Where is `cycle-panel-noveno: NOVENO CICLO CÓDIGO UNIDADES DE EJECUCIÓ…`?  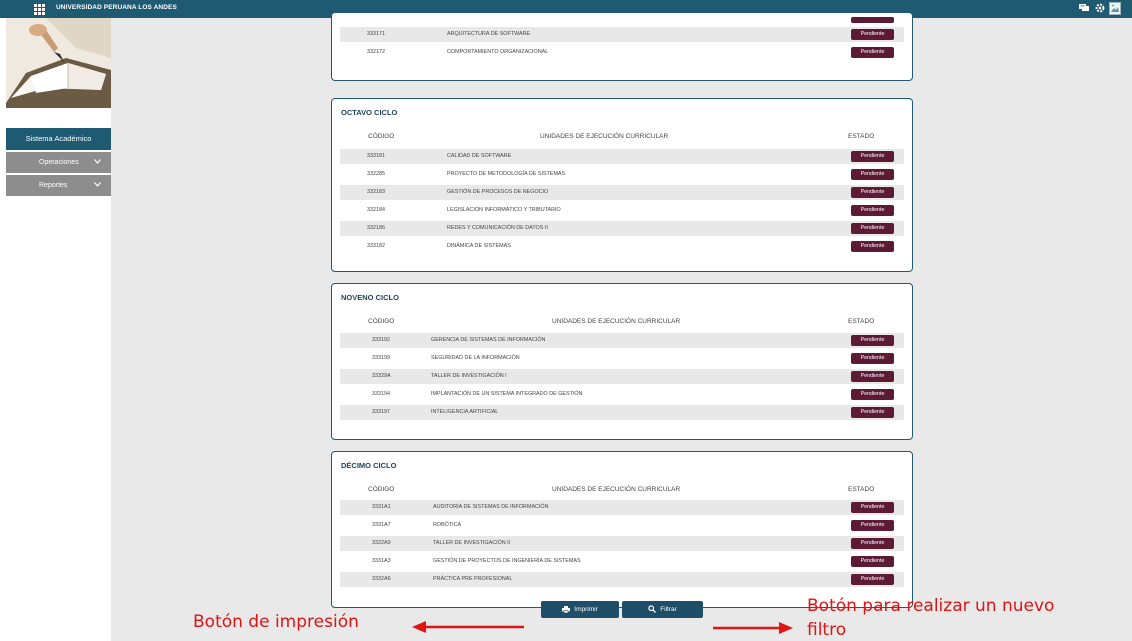 cycle-panel-noveno: NOVENO CICLO CÓDIGO UNIDADES DE EJECUCIÓ… is located at coordinates (622, 361).